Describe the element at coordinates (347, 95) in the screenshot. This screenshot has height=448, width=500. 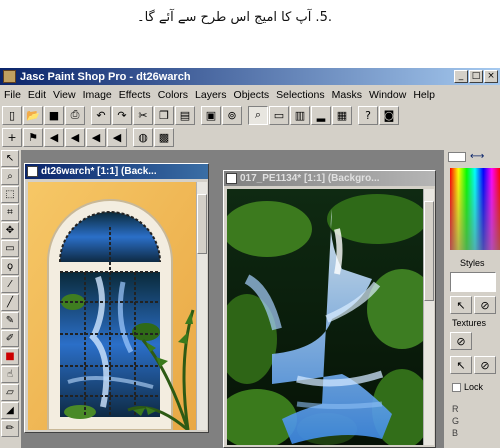
I see `menu-masks: Masks` at that location.